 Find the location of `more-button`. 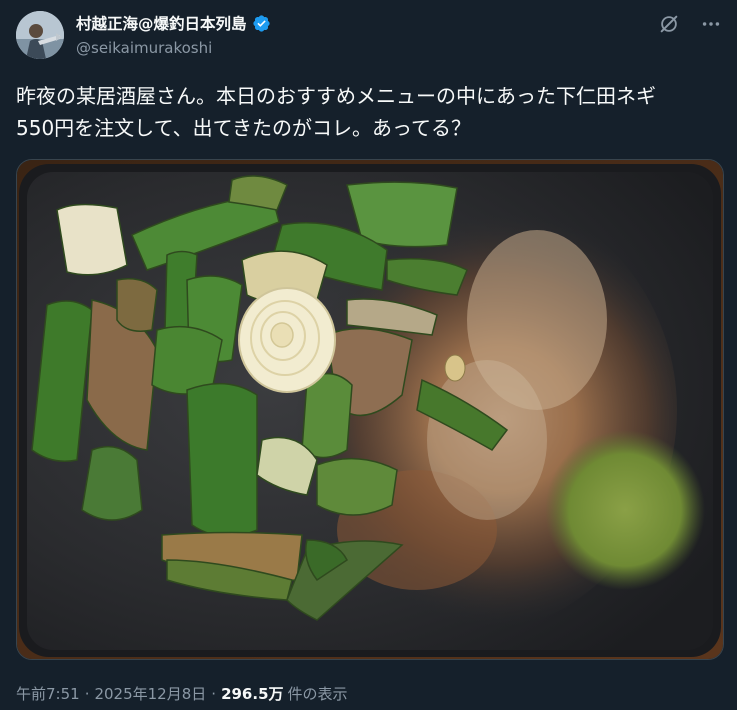

more-button is located at coordinates (711, 24).